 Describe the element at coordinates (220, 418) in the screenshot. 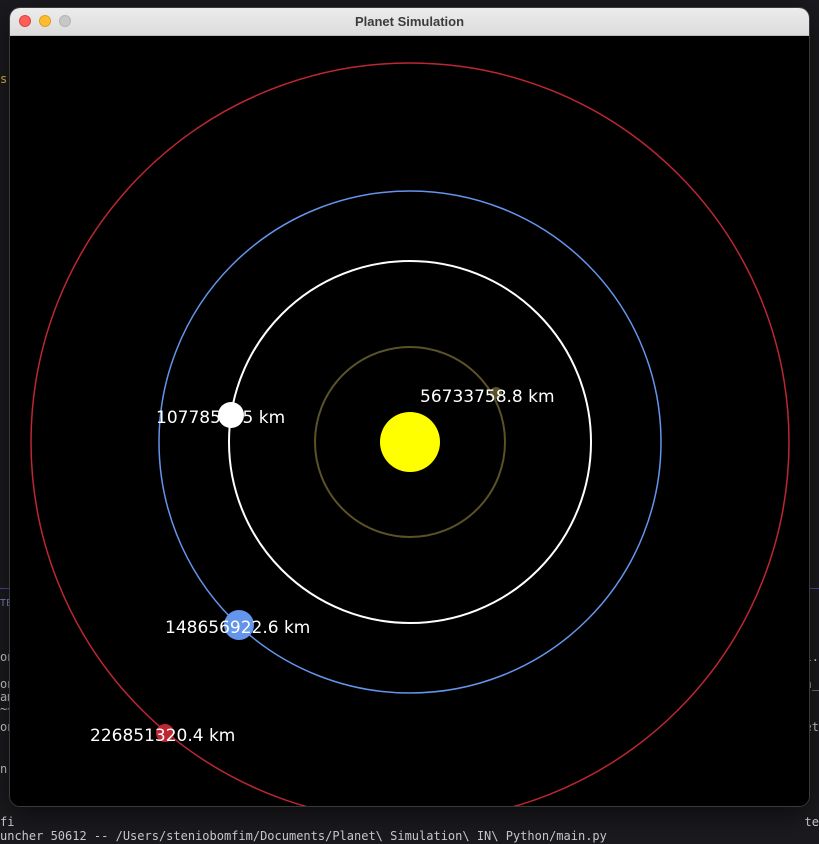

I see `venus-distance-label: 107785 9.5 km` at that location.